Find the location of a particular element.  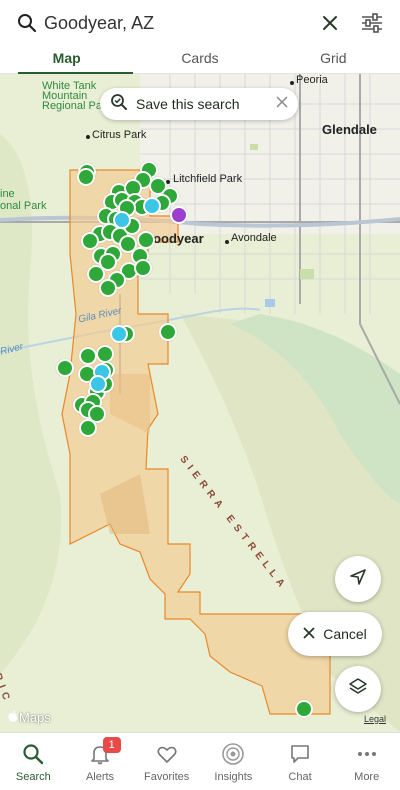

city-dot-peoria is located at coordinates (292, 83).